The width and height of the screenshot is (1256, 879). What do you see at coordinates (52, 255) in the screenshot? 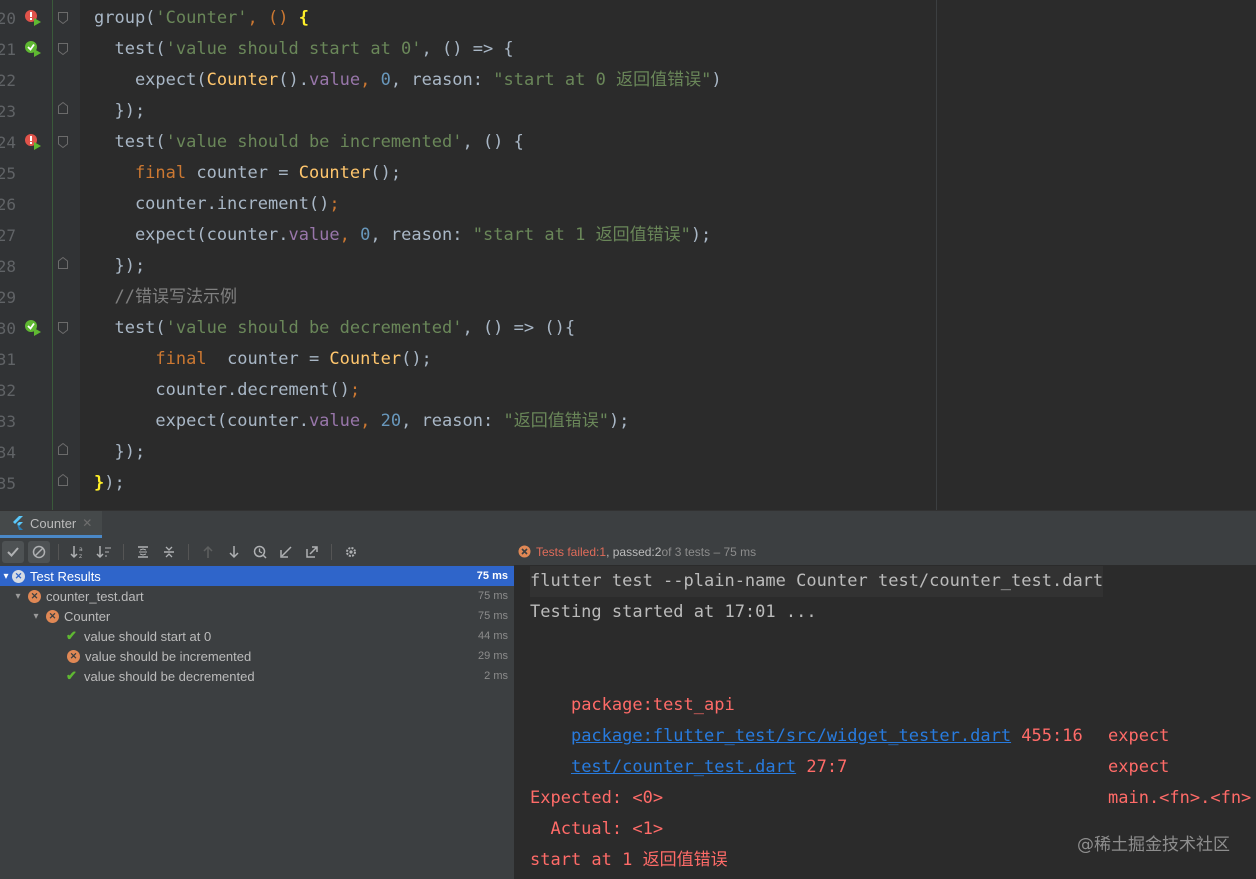
I see `gutter-separator` at bounding box center [52, 255].